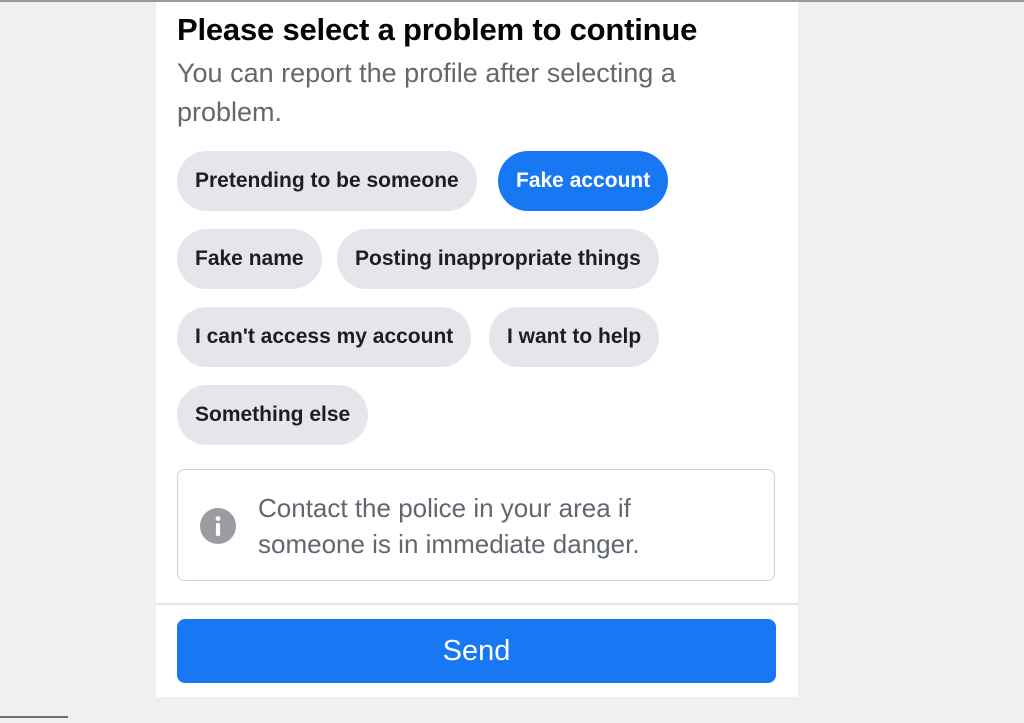 This screenshot has width=1024, height=723. Describe the element at coordinates (574, 337) in the screenshot. I see `option-want-to-help: I want to help` at that location.